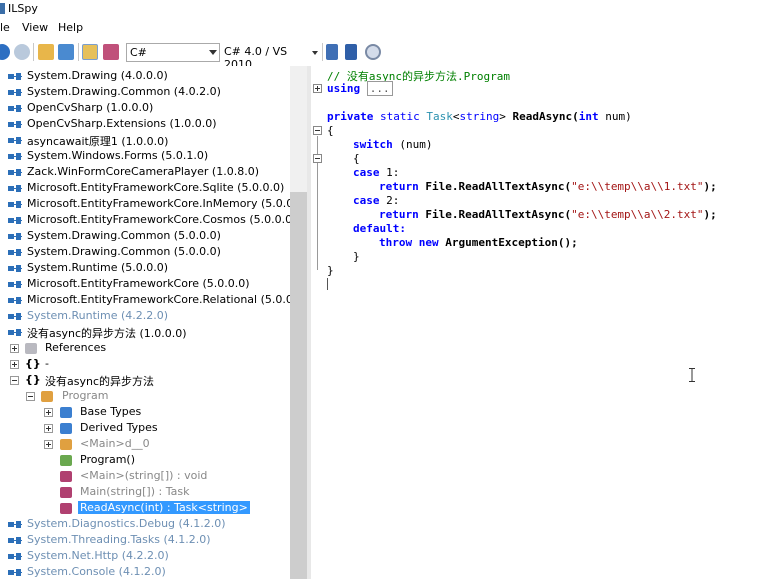 The image size is (772, 579). I want to click on book-icon, so click(351, 52).